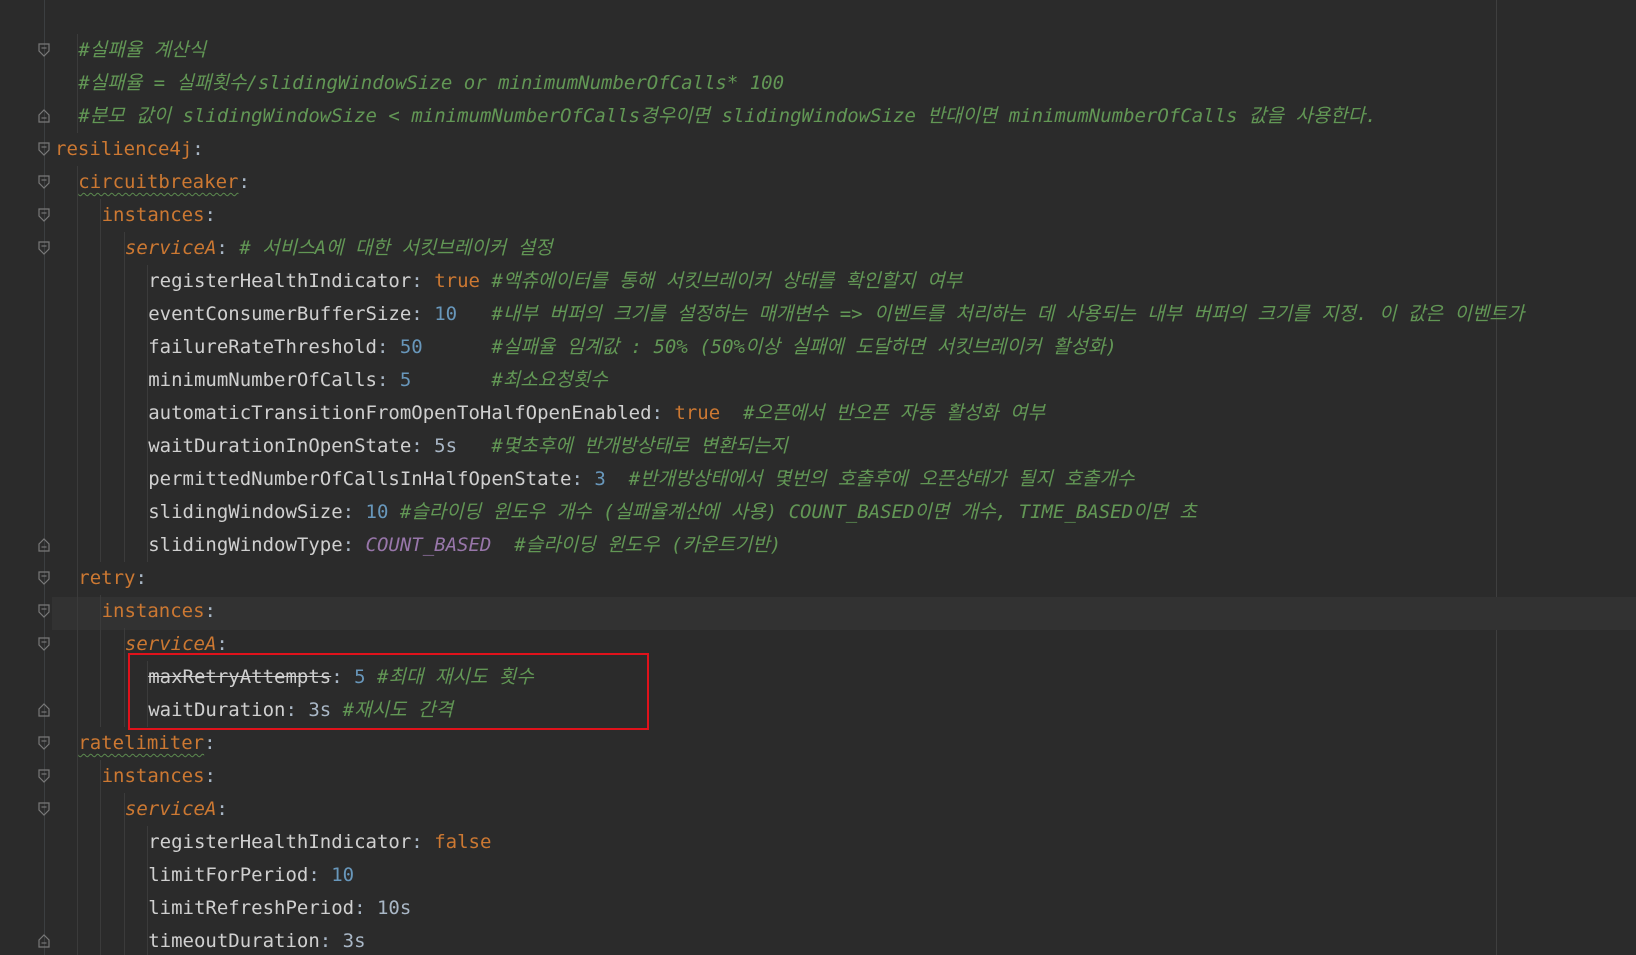 The width and height of the screenshot is (1636, 955). Describe the element at coordinates (648, 545) in the screenshot. I see `code-token: #슬라이딩 윈도우 (카운트기반)` at that location.